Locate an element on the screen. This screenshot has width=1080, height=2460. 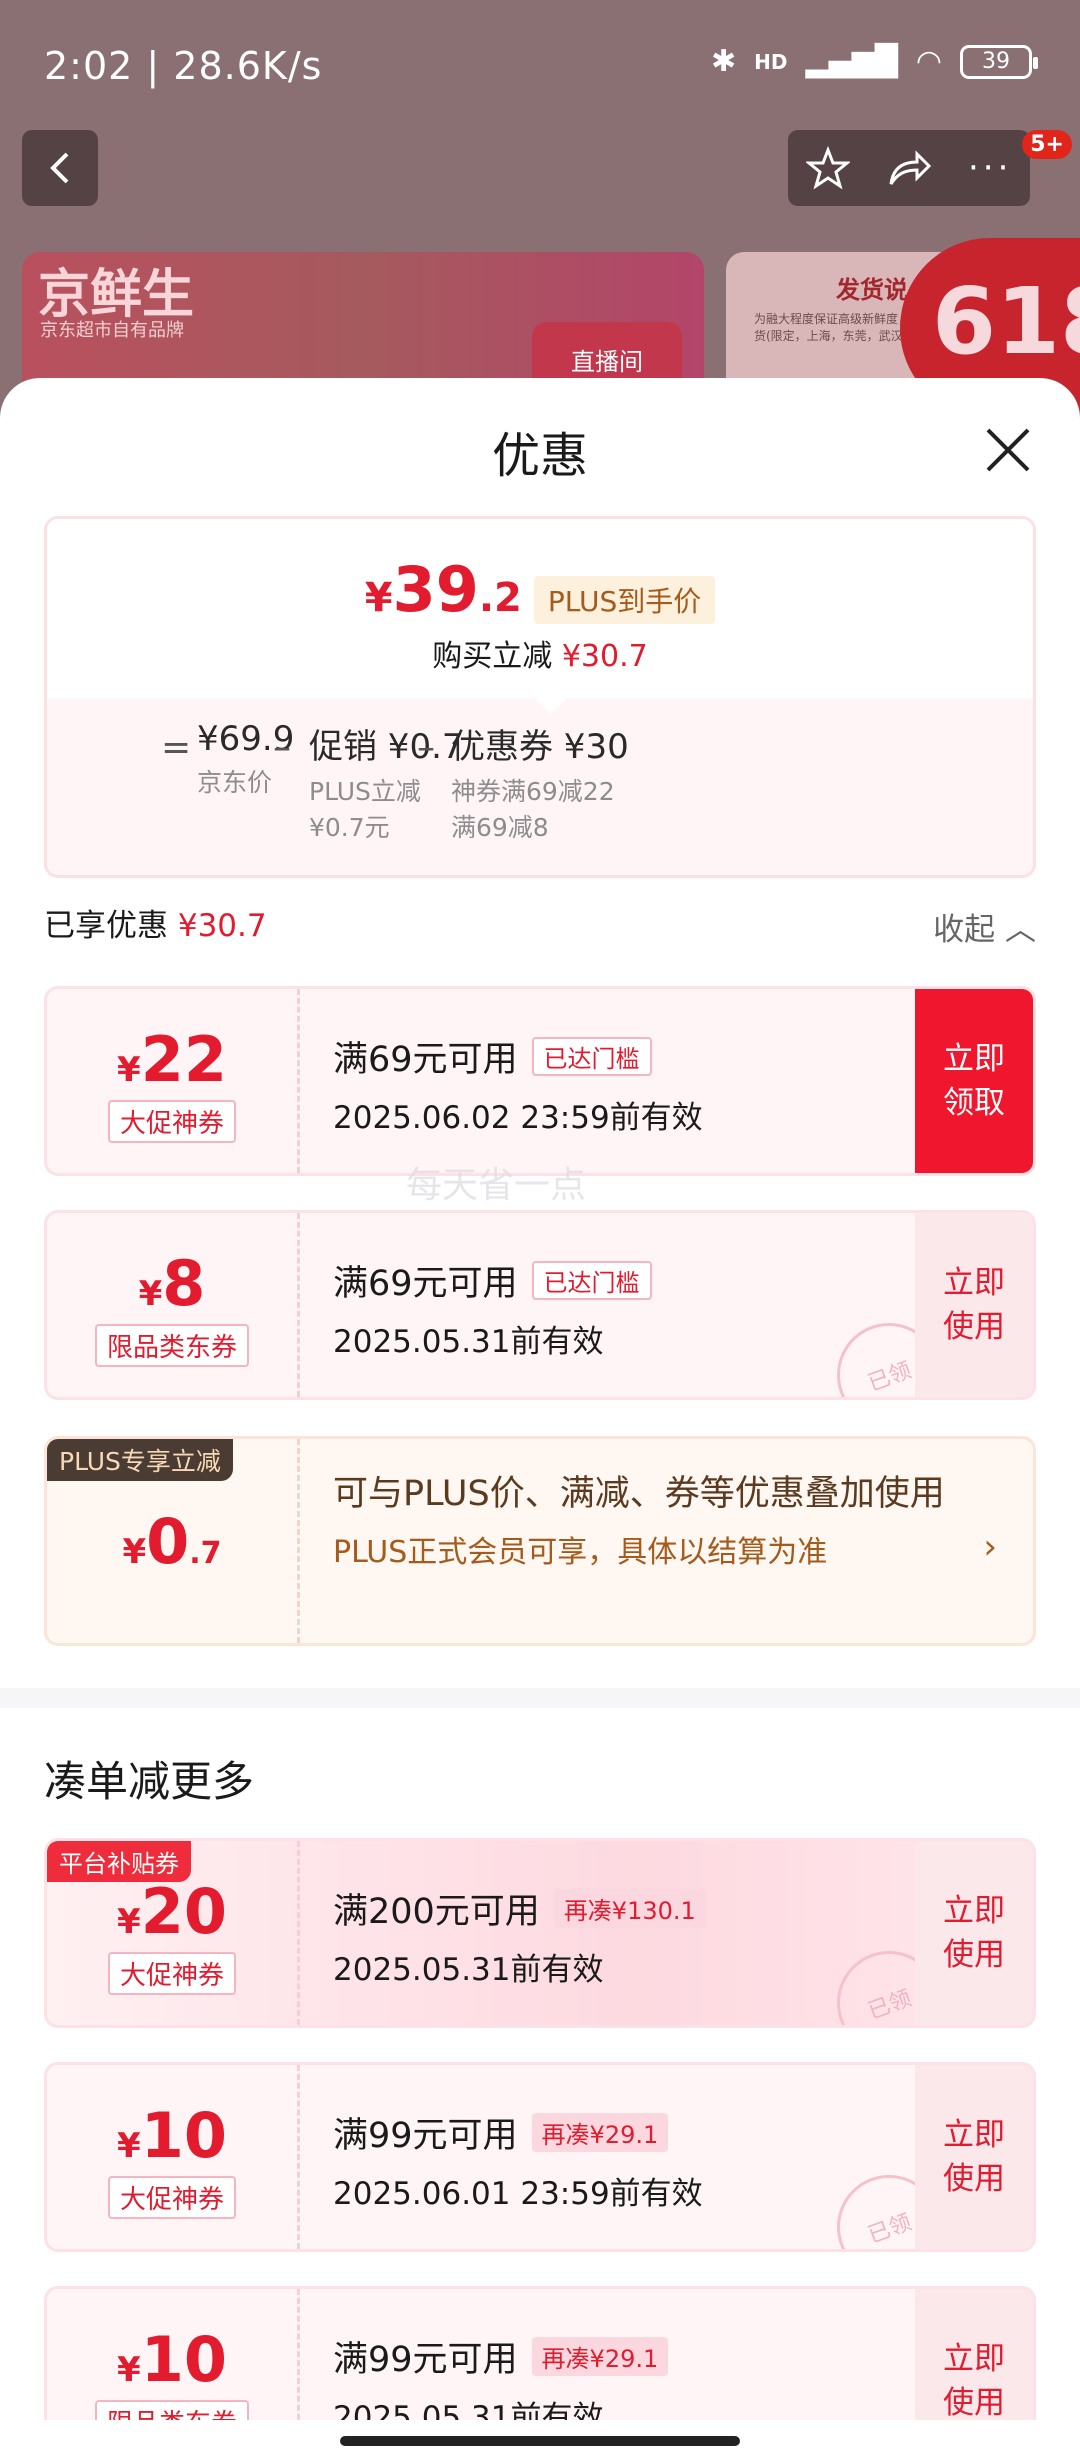
enjoyed-amount: ¥30.7 is located at coordinates (222, 926).